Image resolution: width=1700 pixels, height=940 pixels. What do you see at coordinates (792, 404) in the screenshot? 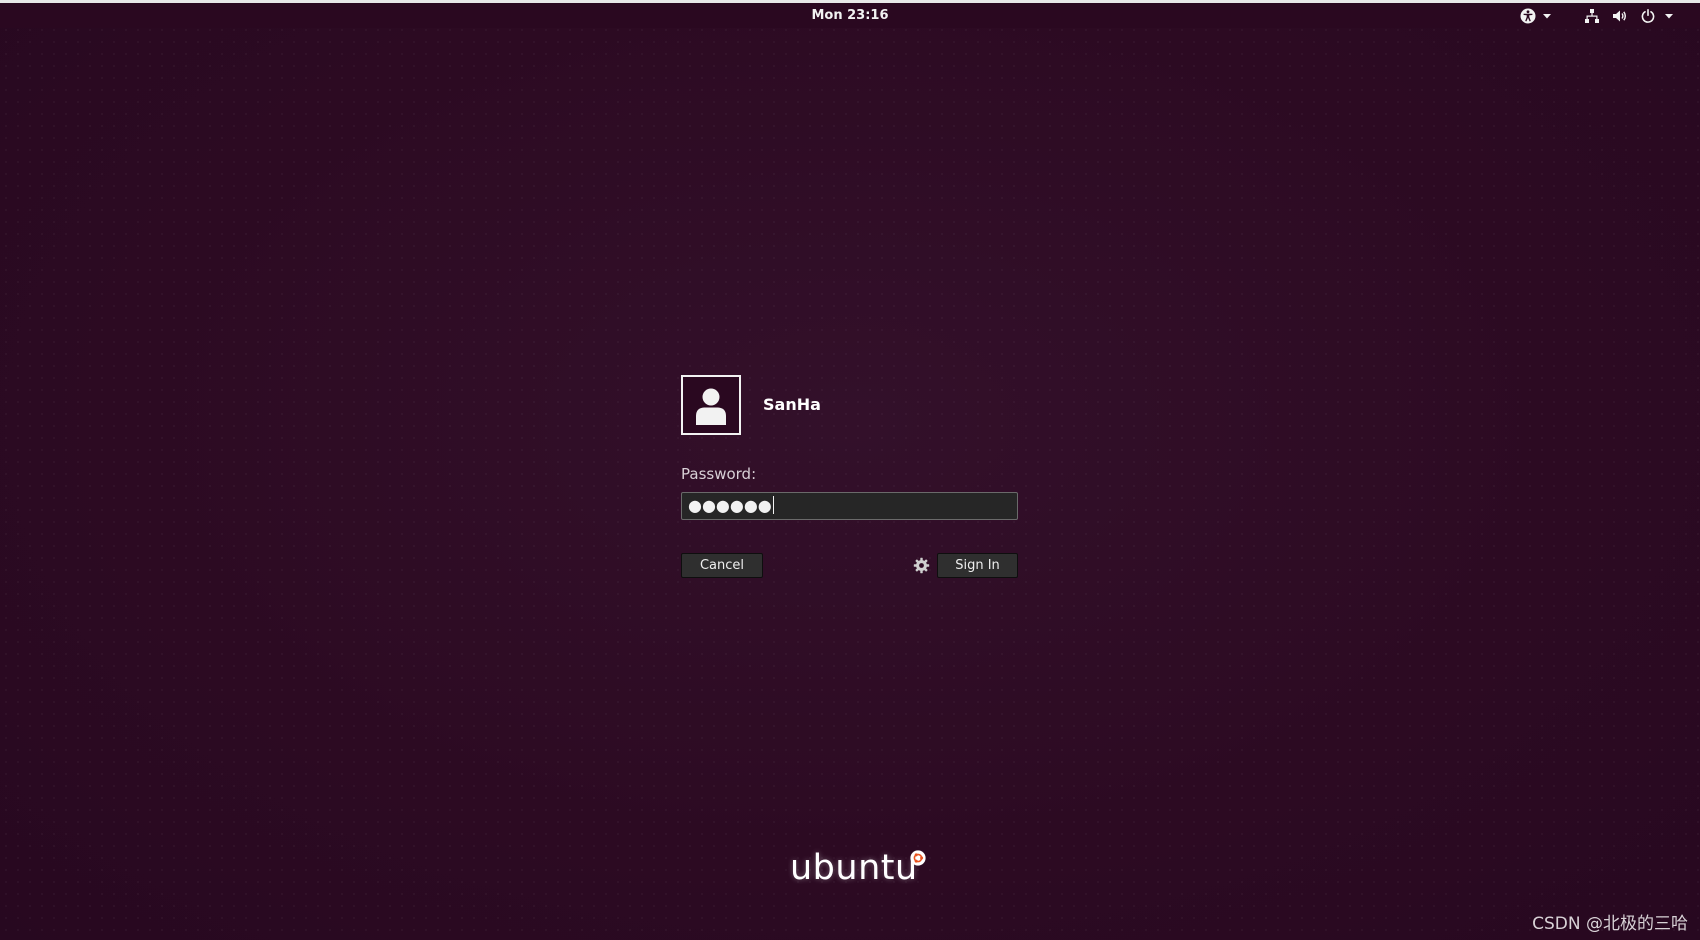
I see `username-label: SanHa` at bounding box center [792, 404].